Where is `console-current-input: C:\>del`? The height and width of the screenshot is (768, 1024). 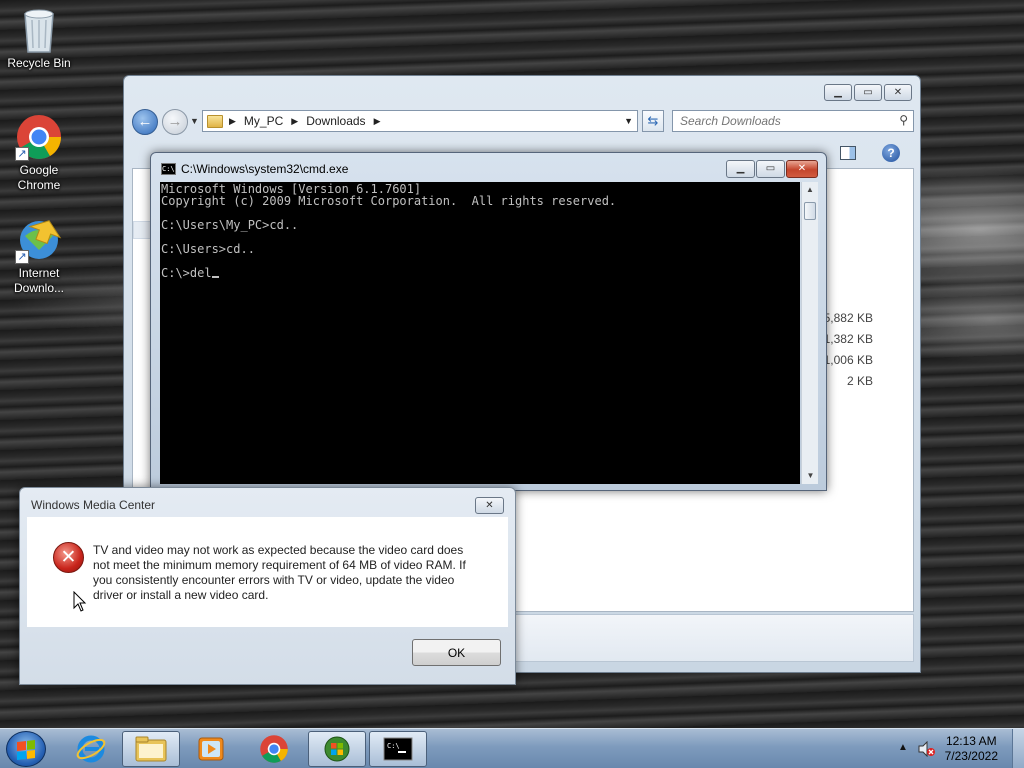
console-current-input: C:\>del is located at coordinates (186, 273).